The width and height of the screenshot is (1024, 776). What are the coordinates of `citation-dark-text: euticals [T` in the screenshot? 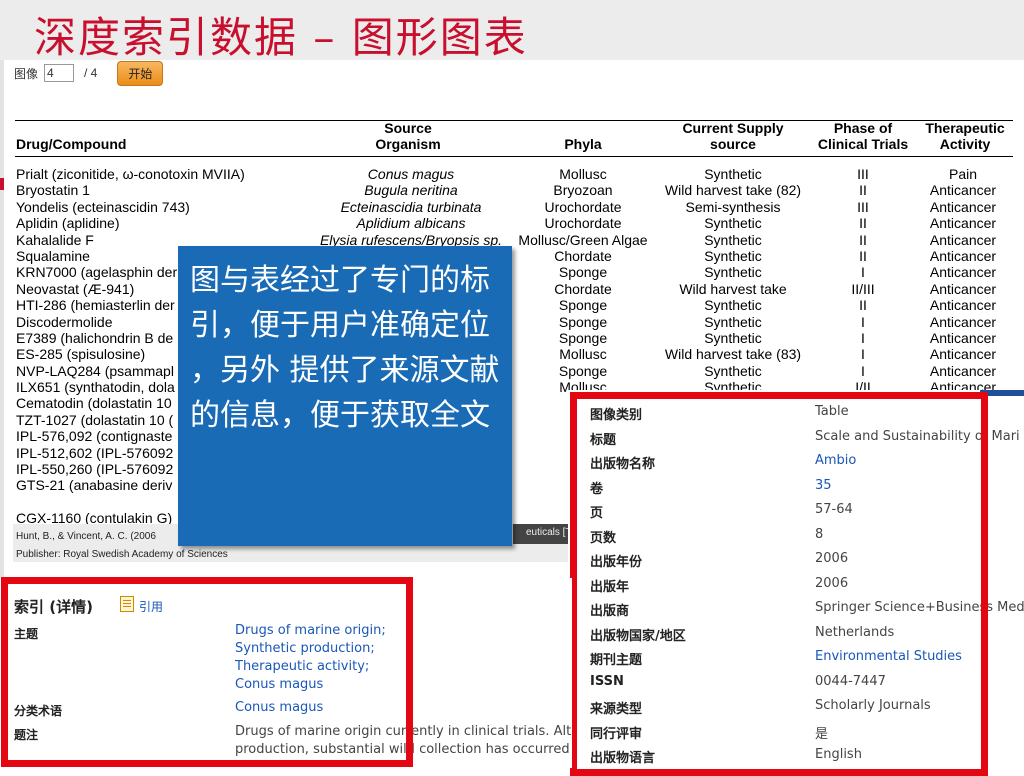 It's located at (549, 532).